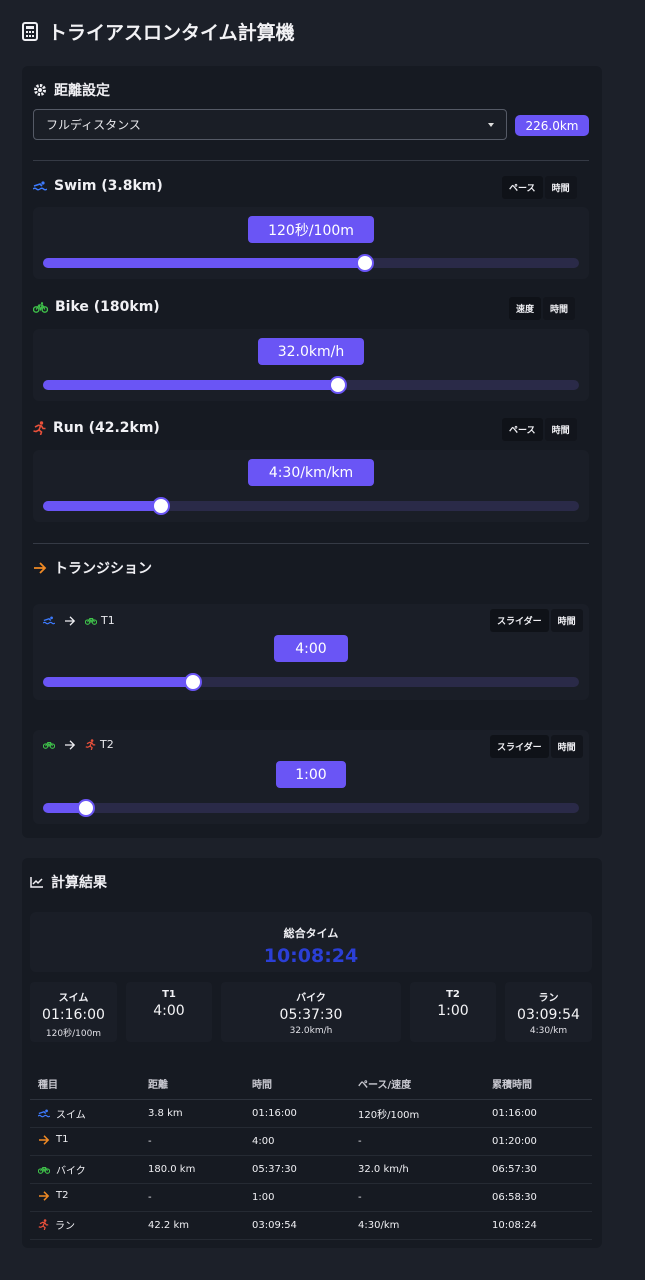 The height and width of the screenshot is (1280, 645). Describe the element at coordinates (96, 428) in the screenshot. I see `run-section-title: Run (42.2km)` at that location.